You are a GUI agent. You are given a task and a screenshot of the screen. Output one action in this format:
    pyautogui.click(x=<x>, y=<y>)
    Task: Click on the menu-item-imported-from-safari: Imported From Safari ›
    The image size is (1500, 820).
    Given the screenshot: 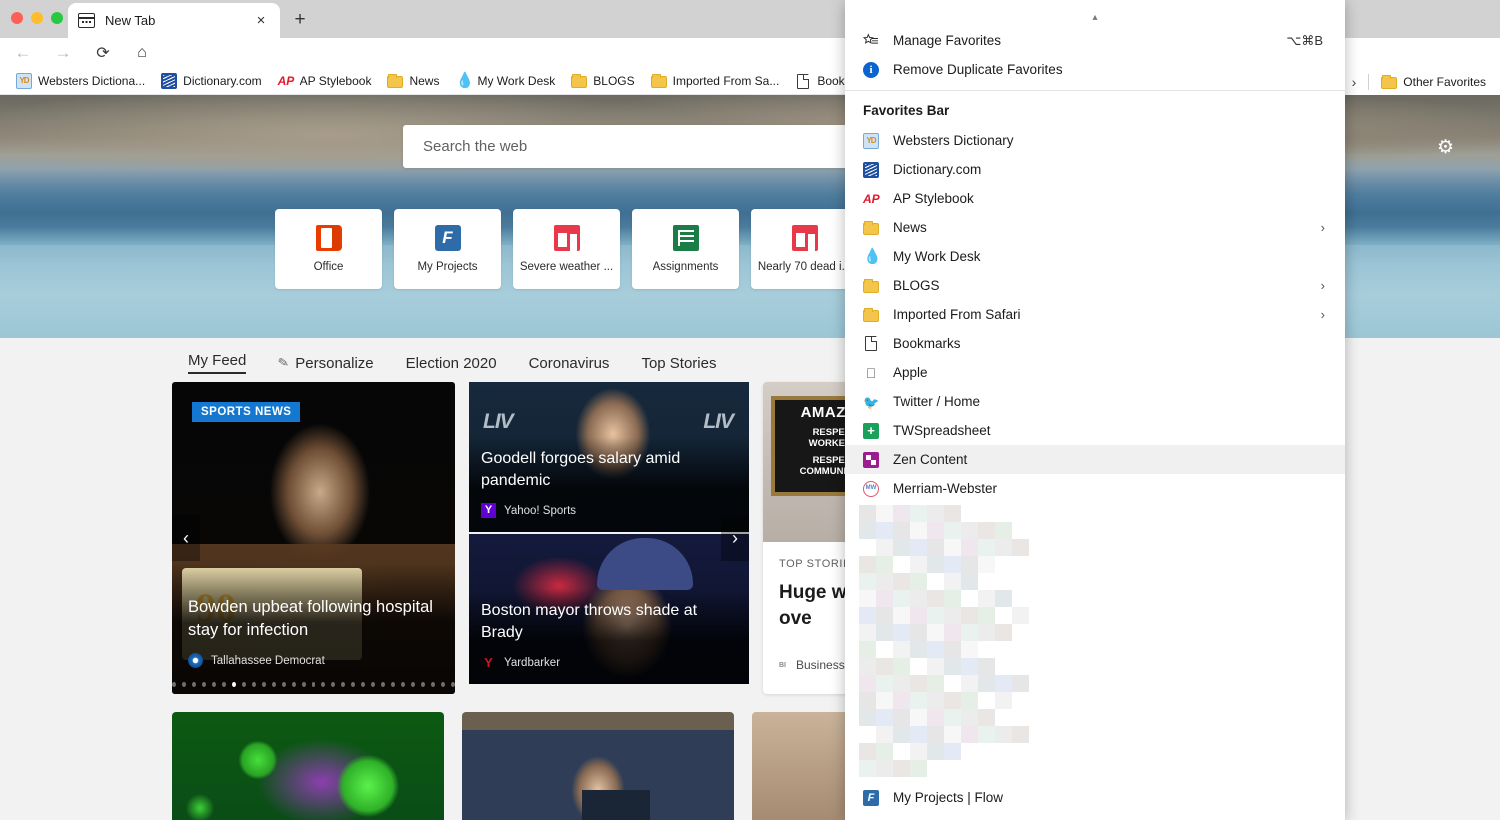 What is the action you would take?
    pyautogui.click(x=1095, y=314)
    